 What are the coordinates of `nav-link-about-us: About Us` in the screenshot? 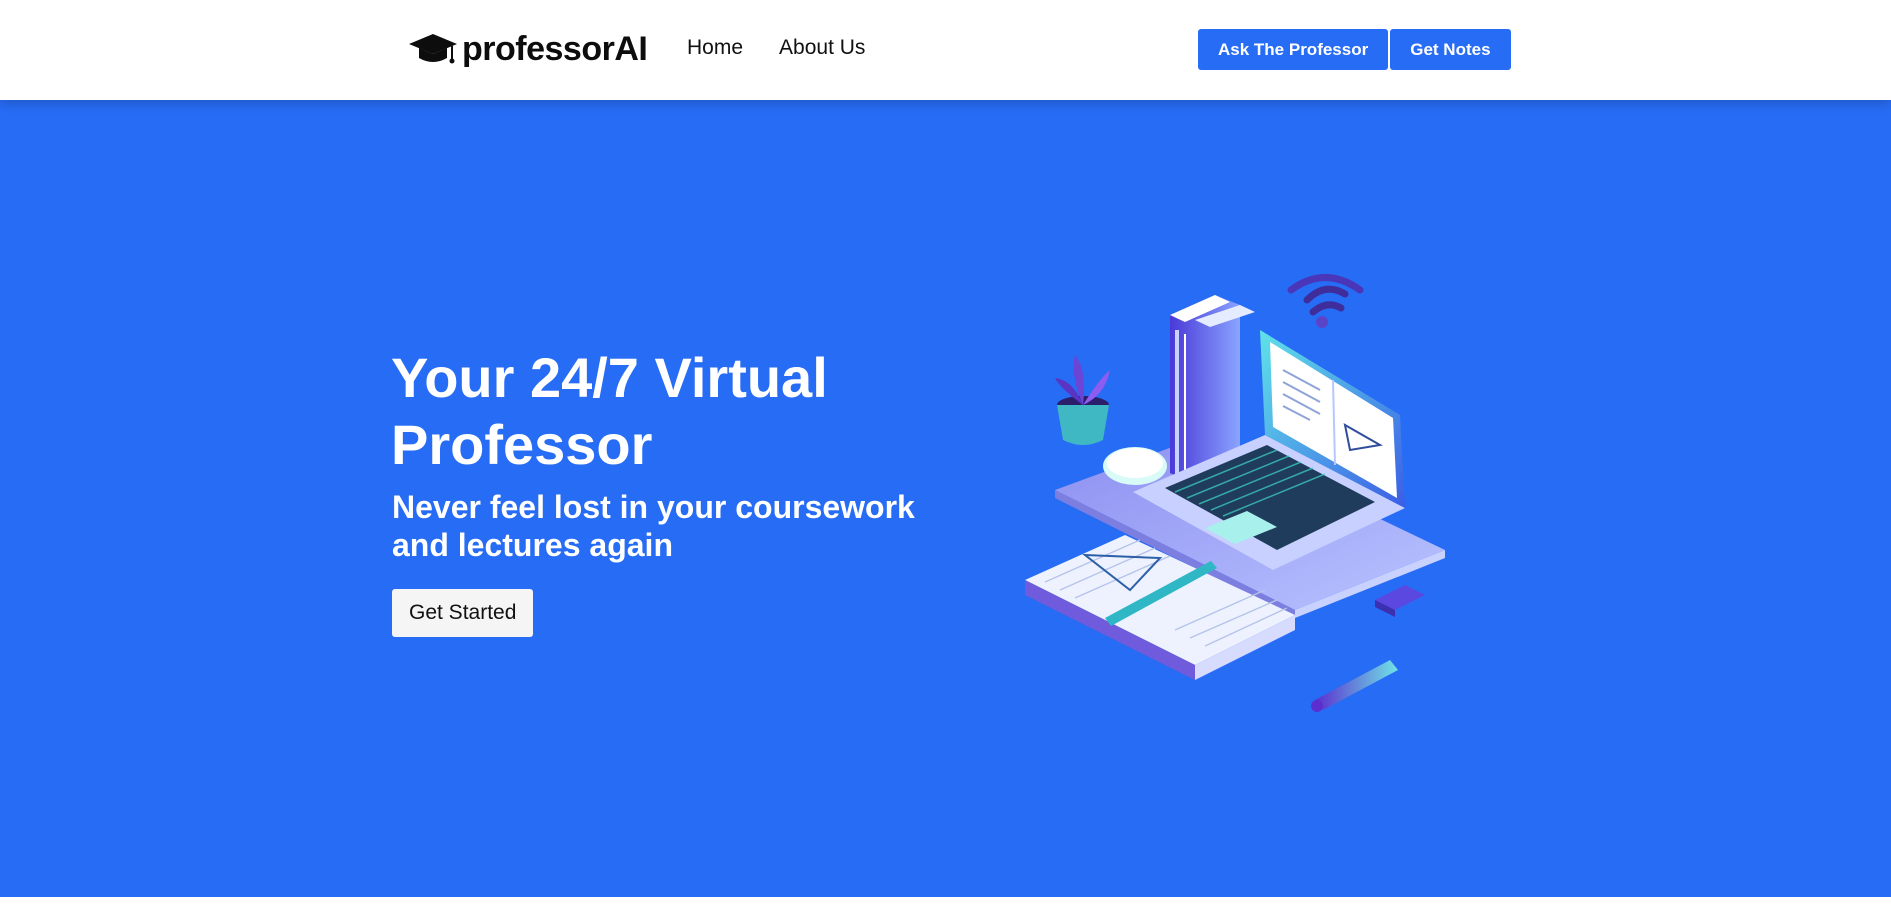 It's located at (822, 48).